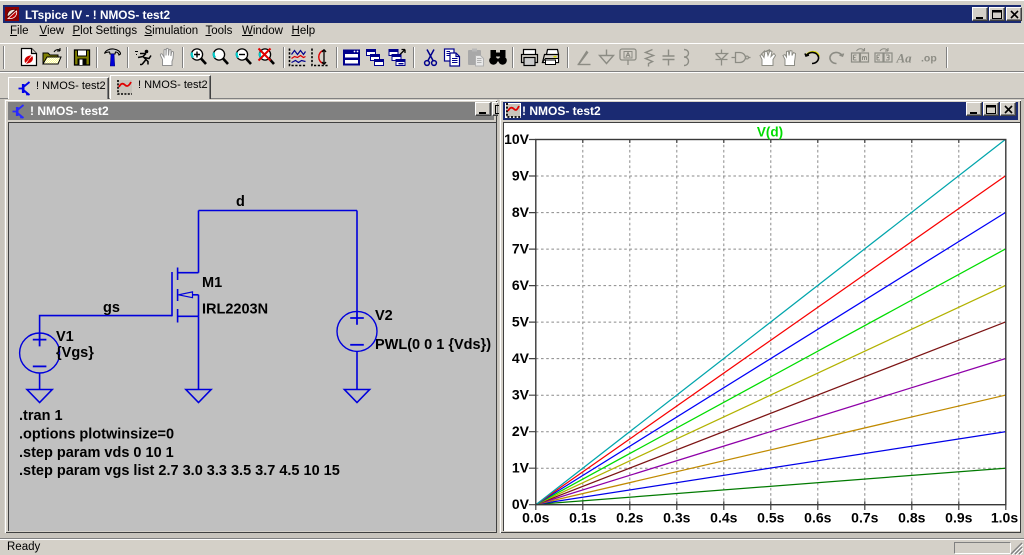 The image size is (1024, 555). I want to click on svg-text: 3V, so click(521, 395).